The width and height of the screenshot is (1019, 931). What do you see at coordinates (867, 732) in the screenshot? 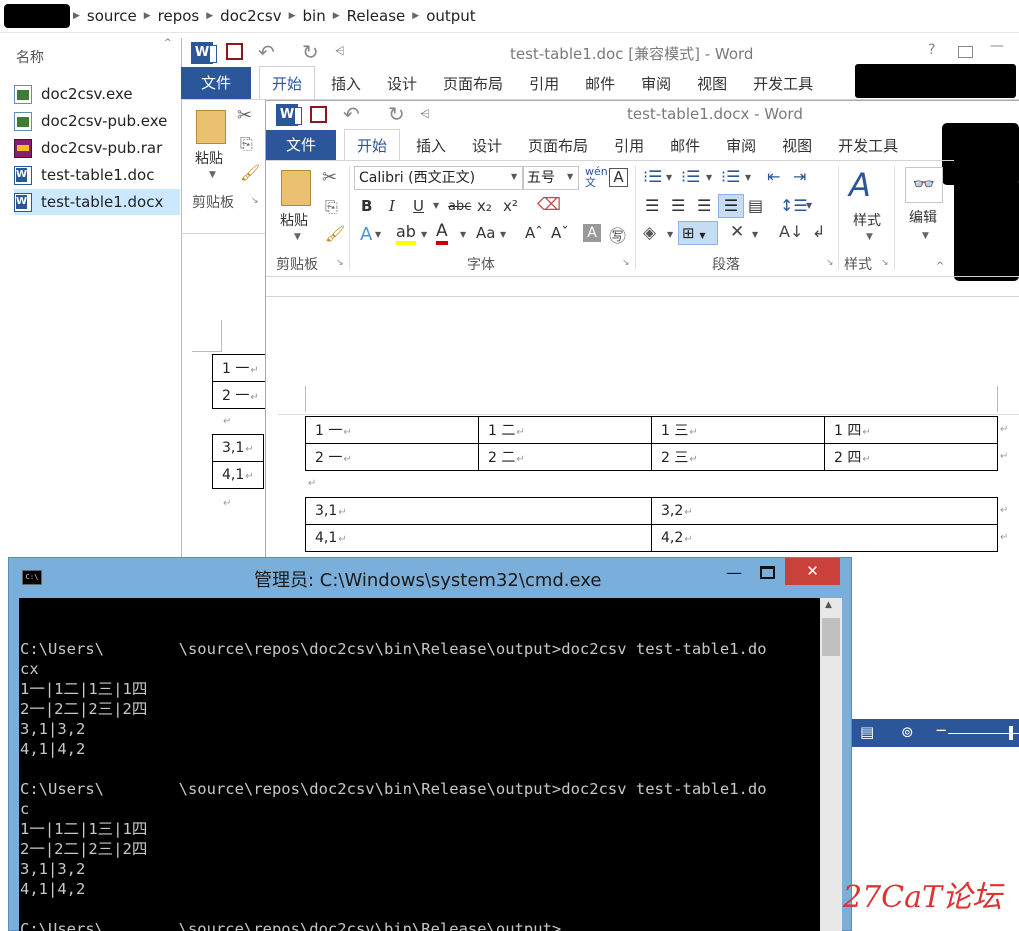
I see `print-layout-icon: ▤` at bounding box center [867, 732].